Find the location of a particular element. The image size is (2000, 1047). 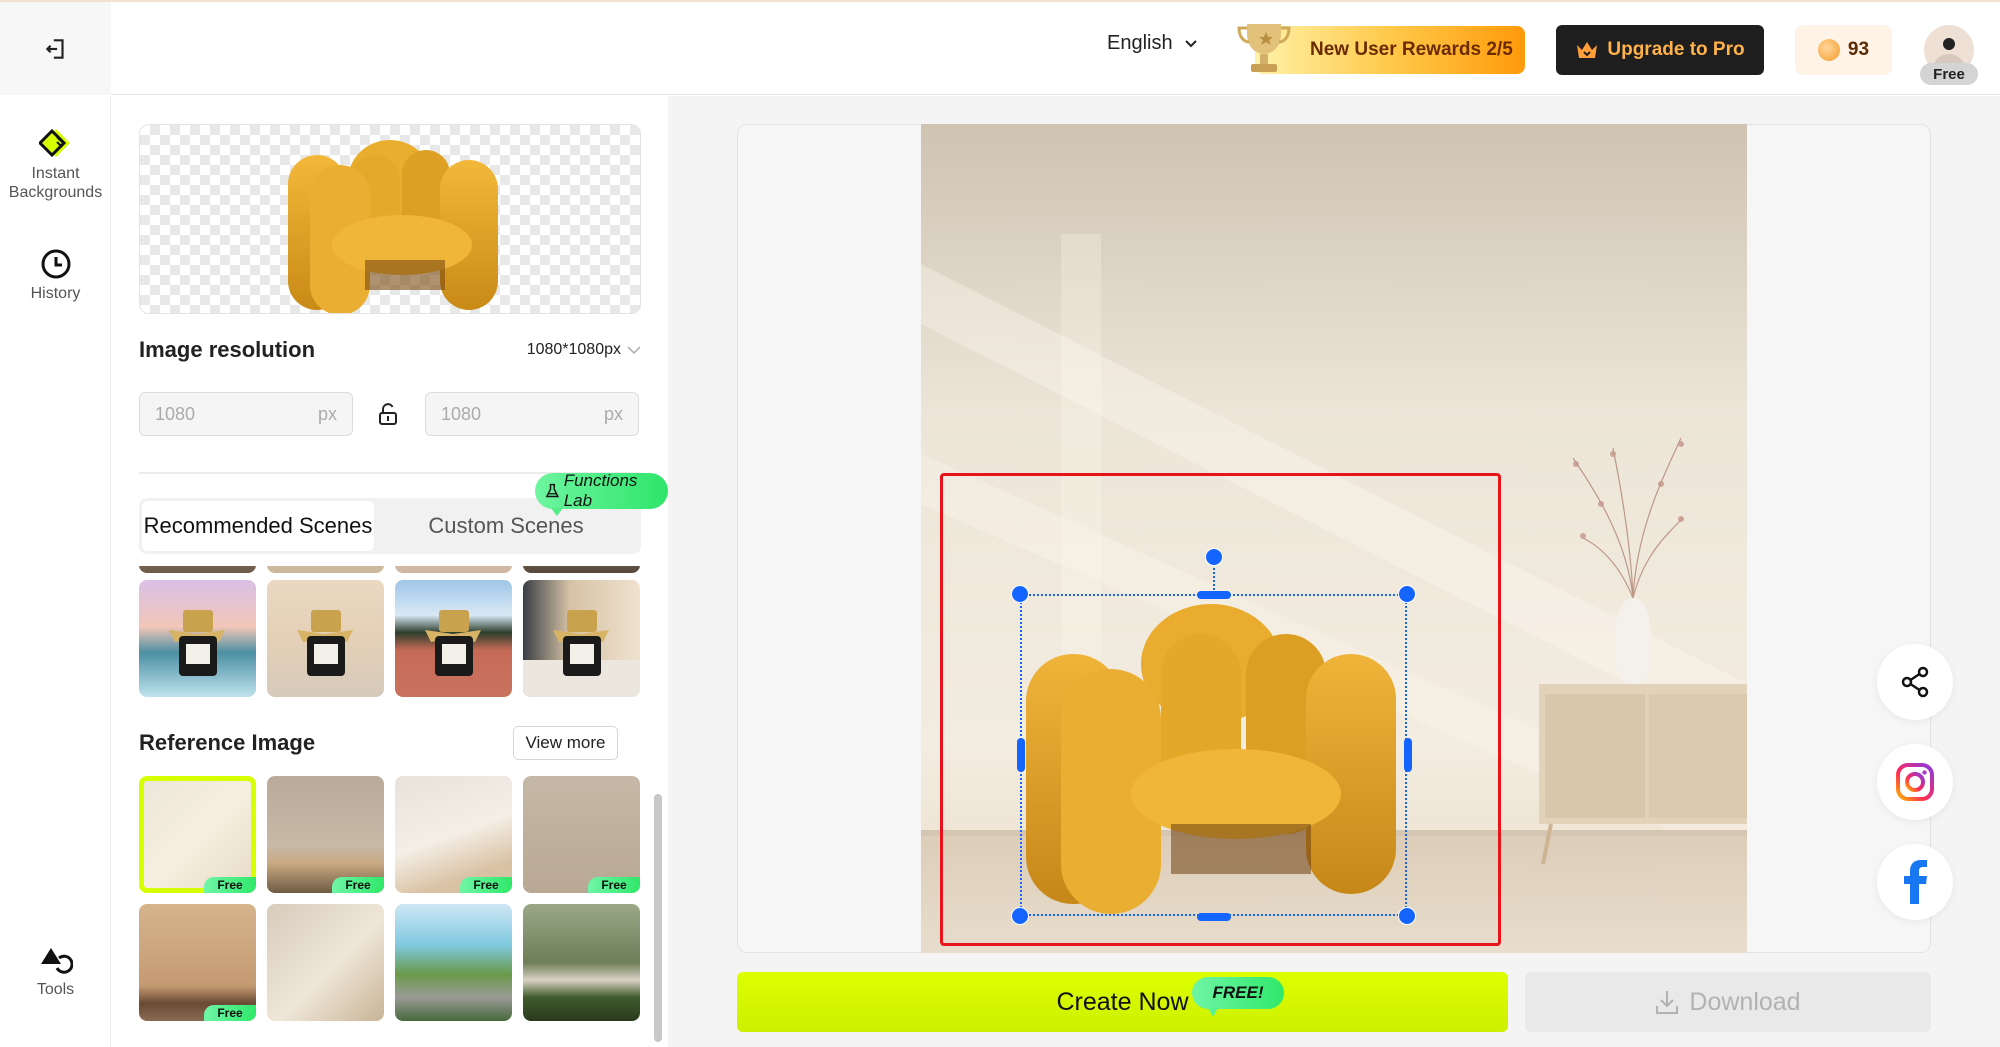

language-selector: English is located at coordinates (1152, 43).